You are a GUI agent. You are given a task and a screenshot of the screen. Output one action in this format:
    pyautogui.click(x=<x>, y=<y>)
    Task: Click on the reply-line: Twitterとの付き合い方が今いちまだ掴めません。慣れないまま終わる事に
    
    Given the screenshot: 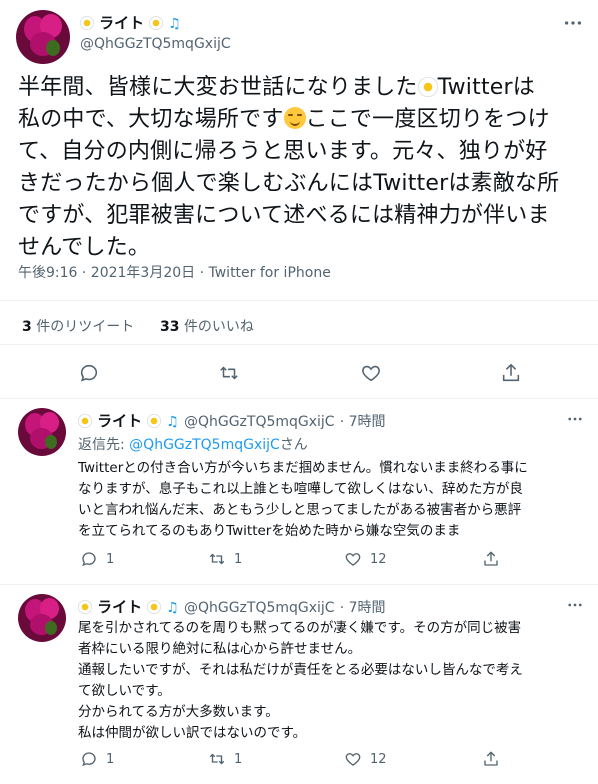 What is the action you would take?
    pyautogui.click(x=303, y=468)
    